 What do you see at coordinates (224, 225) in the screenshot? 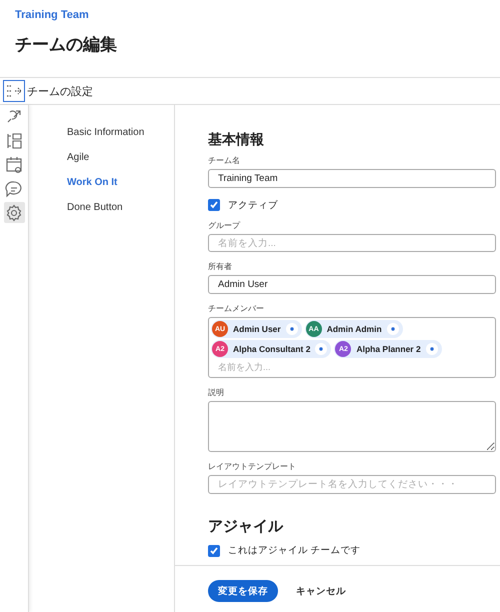
I see `field-label: グループ` at bounding box center [224, 225].